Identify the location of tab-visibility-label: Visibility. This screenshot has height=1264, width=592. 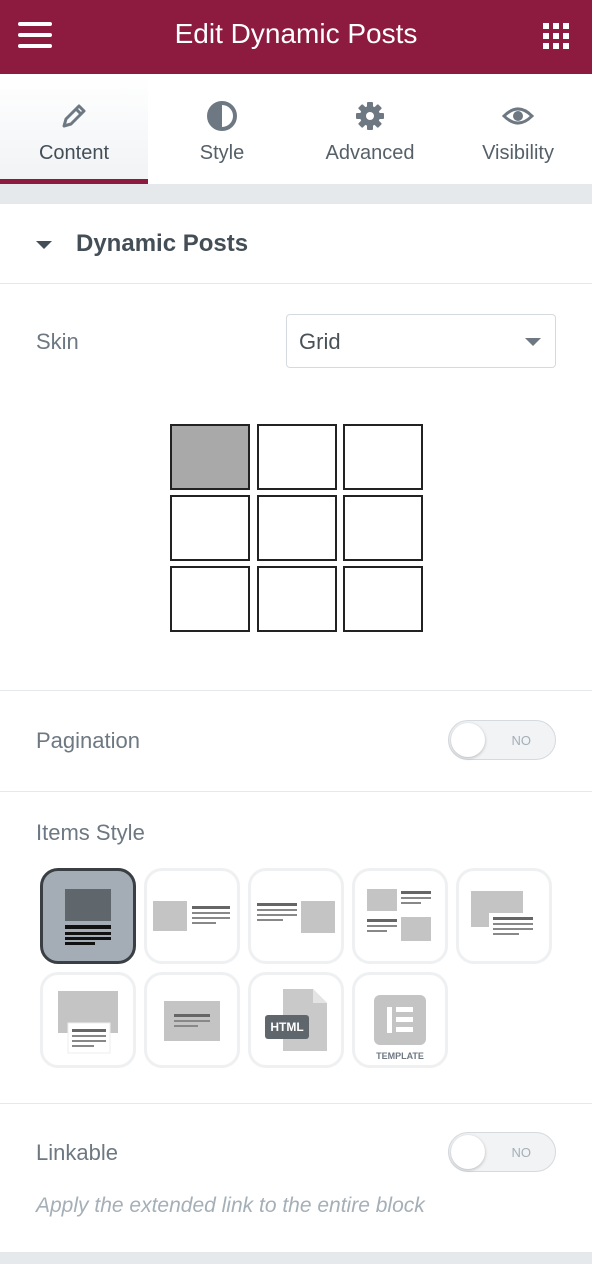
(518, 153).